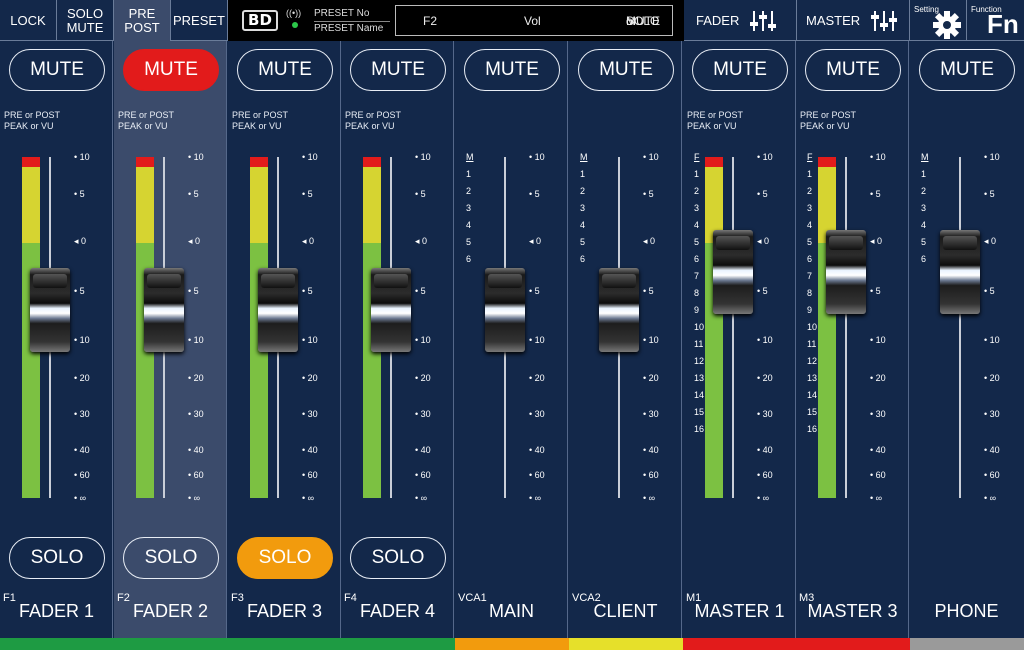  What do you see at coordinates (28, 20) in the screenshot?
I see `lock-button: LOCK` at bounding box center [28, 20].